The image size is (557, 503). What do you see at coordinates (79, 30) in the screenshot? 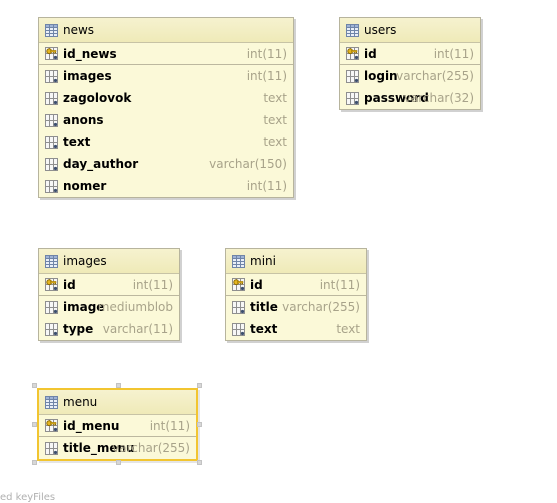
I see `table-title-news: news` at bounding box center [79, 30].